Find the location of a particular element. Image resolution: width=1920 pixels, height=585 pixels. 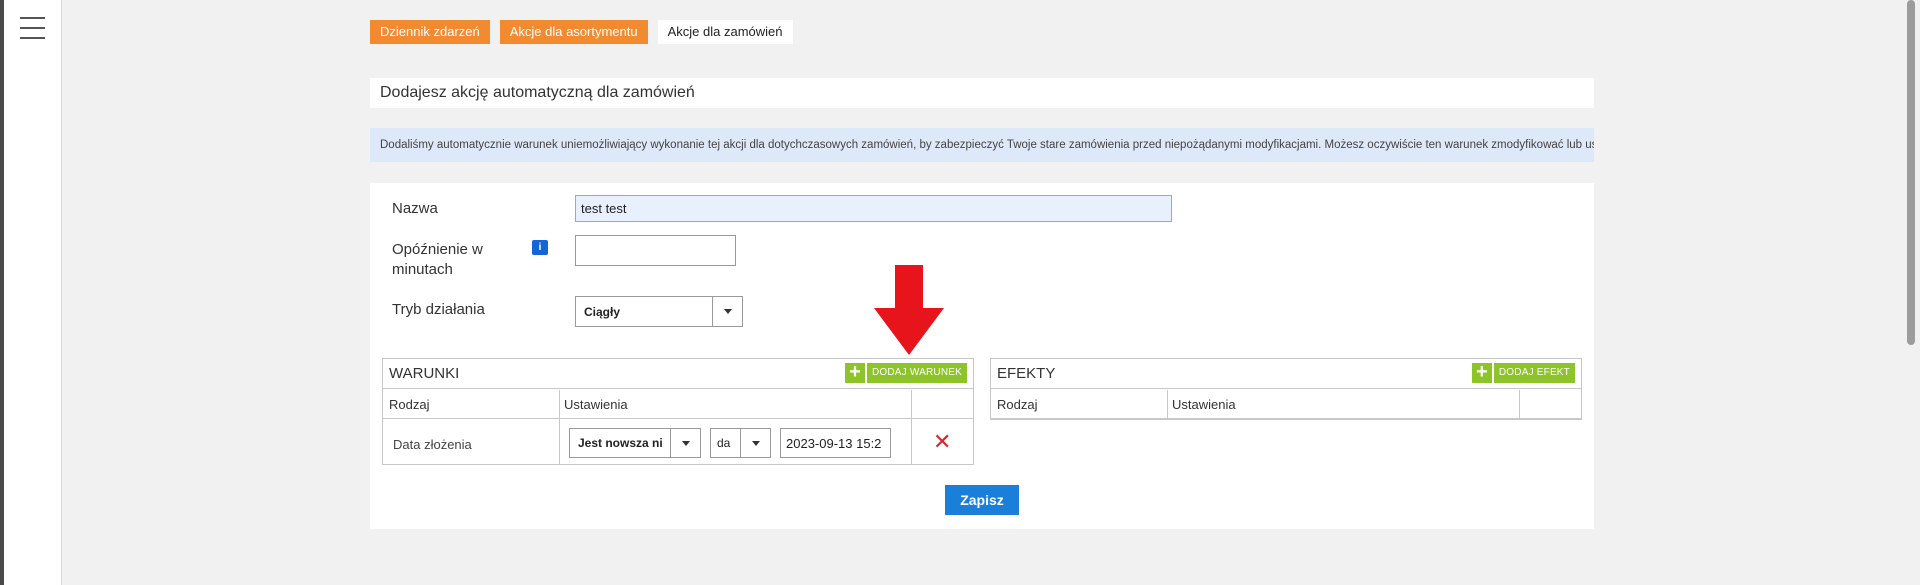

effects-column-headers: Rodzaj Ustawienia is located at coordinates (1286, 404).